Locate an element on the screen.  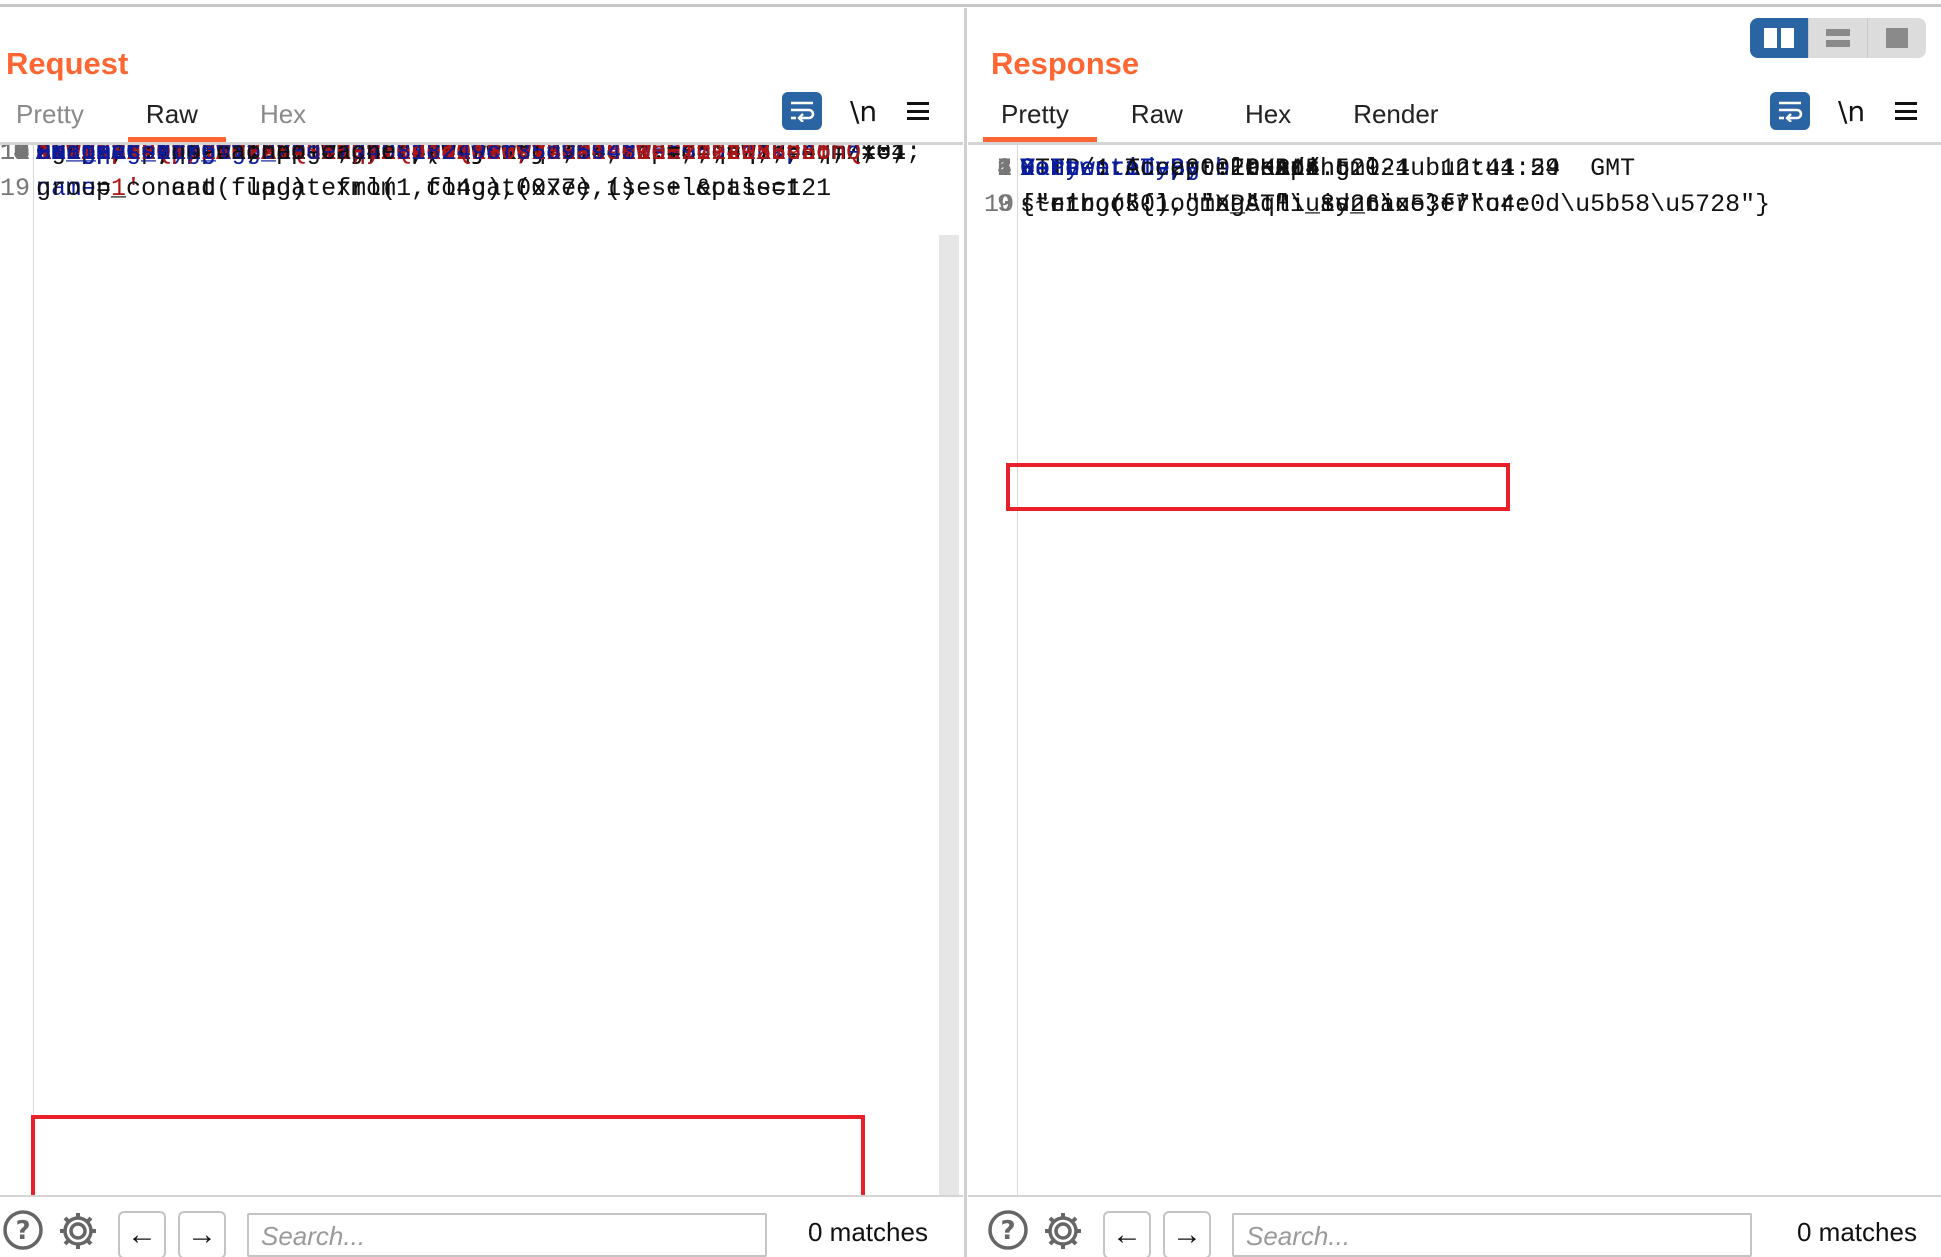
response-tab-hex: Hex is located at coordinates (1268, 118).